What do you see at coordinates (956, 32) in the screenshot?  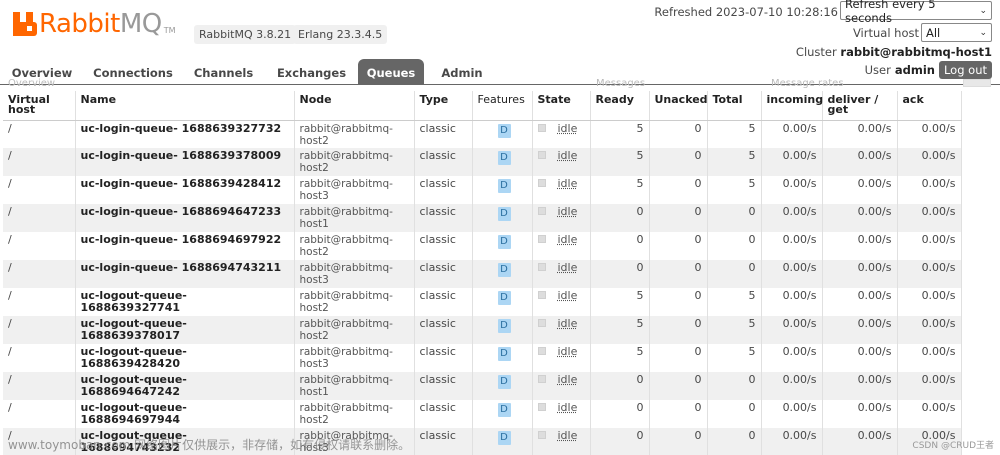 I see `virtual-host-select: All ⌄` at bounding box center [956, 32].